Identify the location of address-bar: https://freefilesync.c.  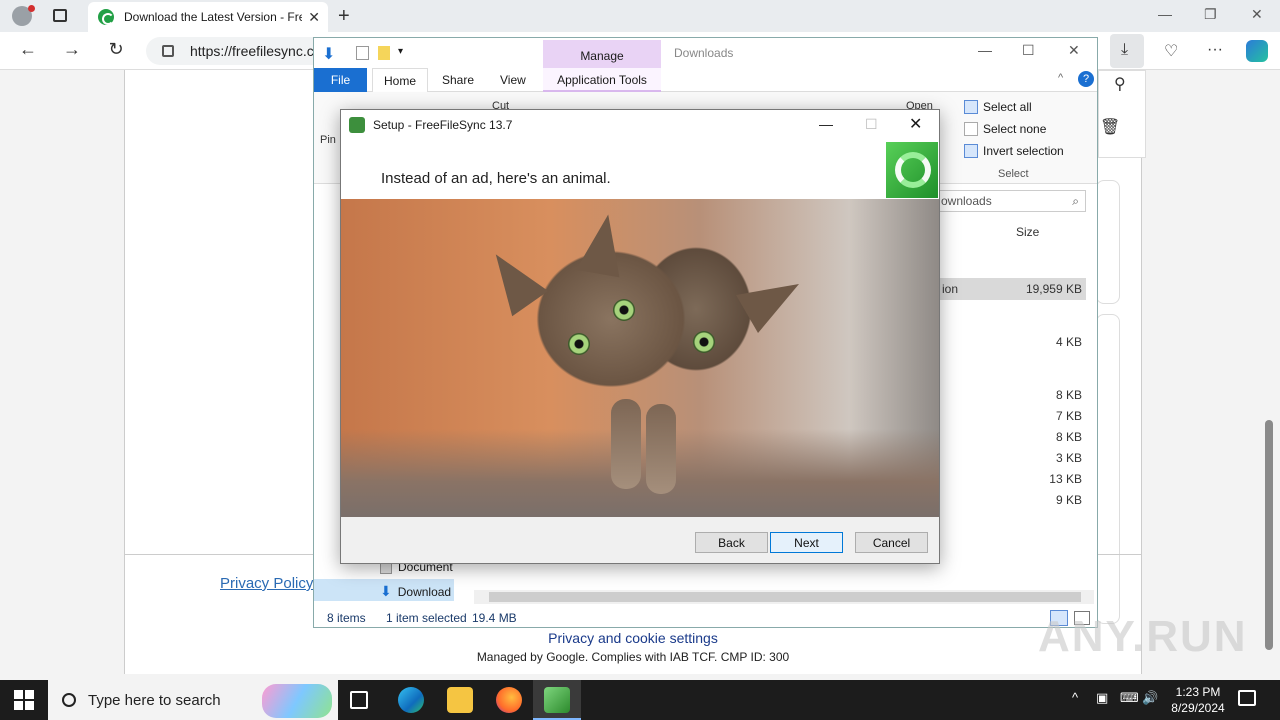
(236, 51).